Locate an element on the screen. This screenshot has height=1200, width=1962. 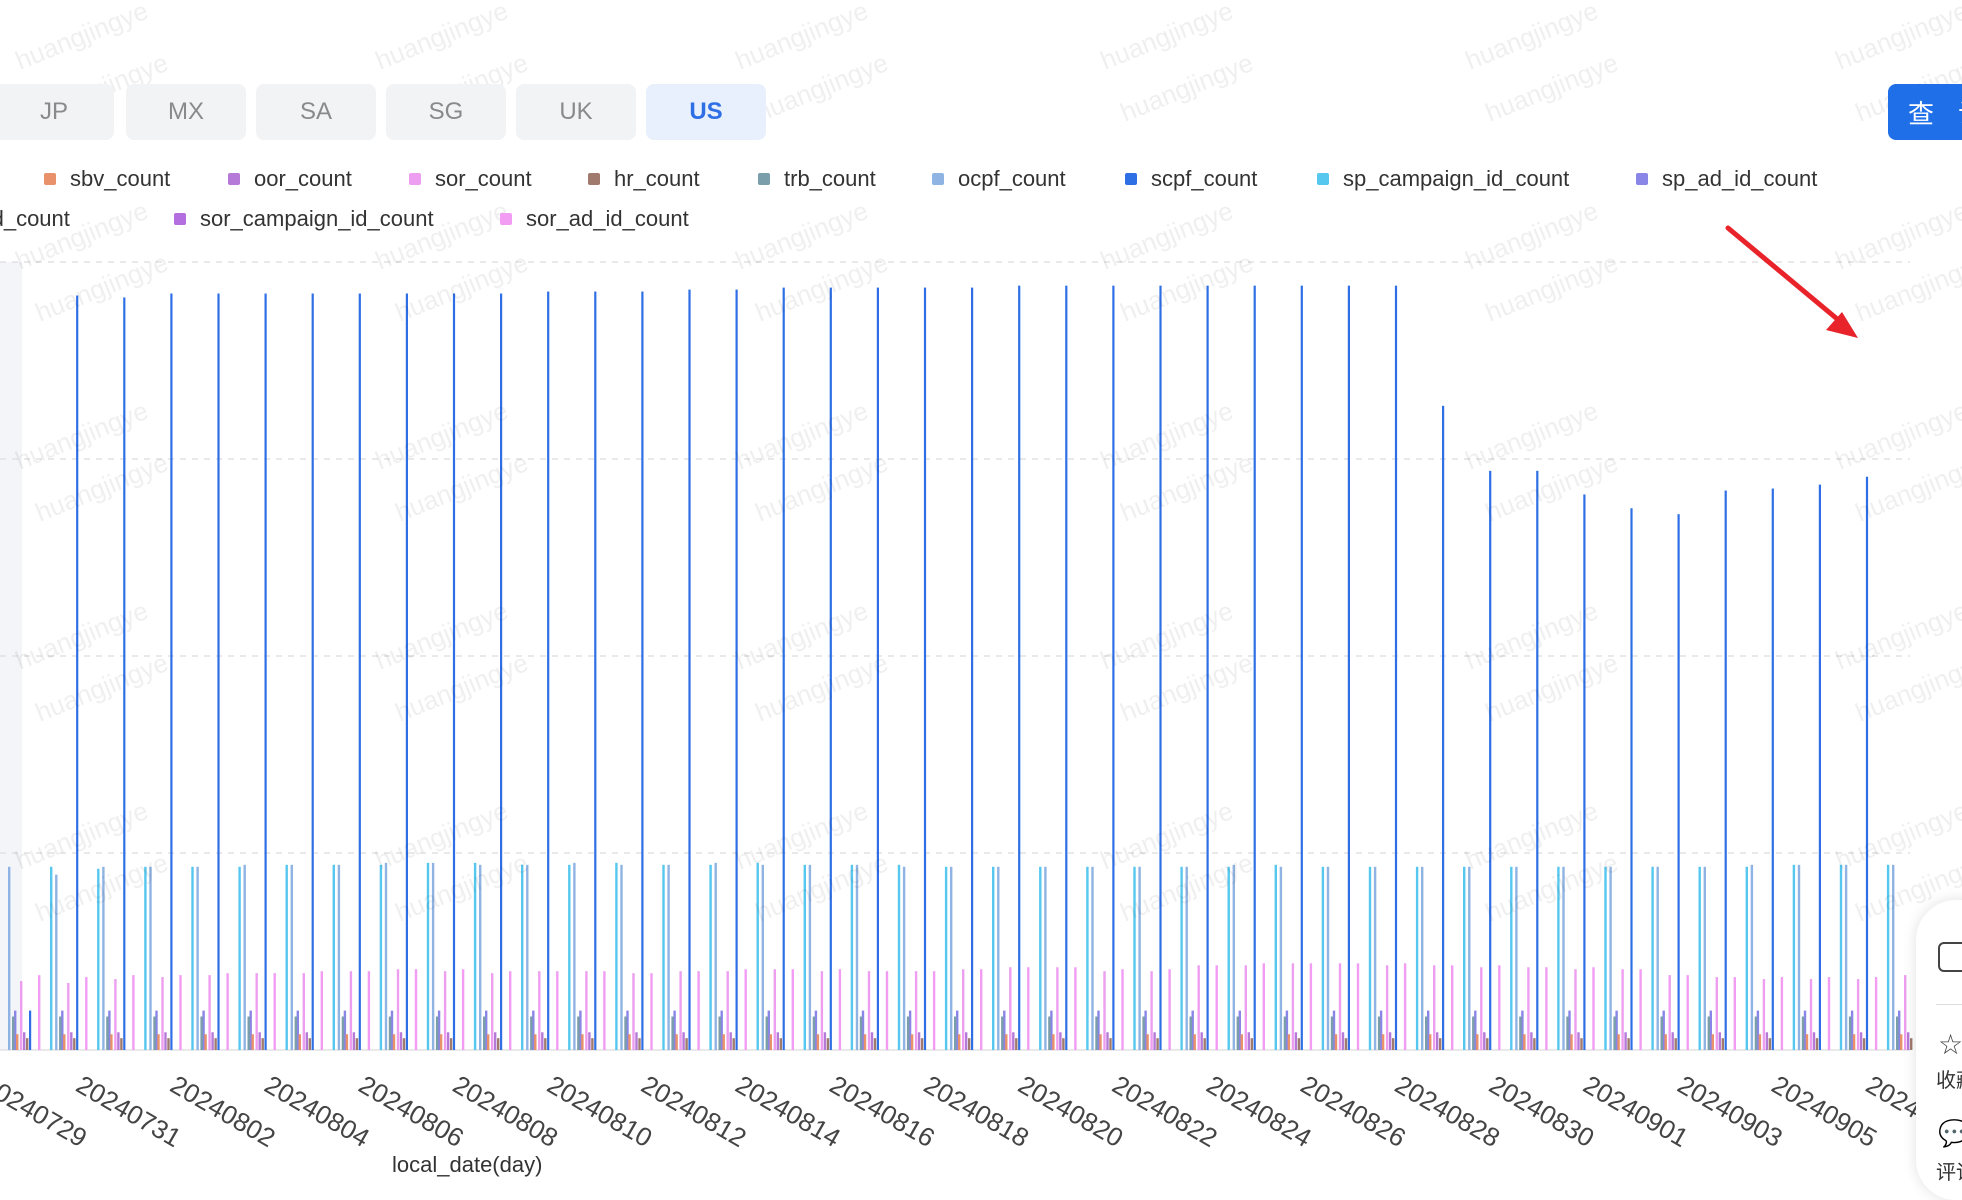
legend-item-sor-count: sor_count is located at coordinates (470, 179).